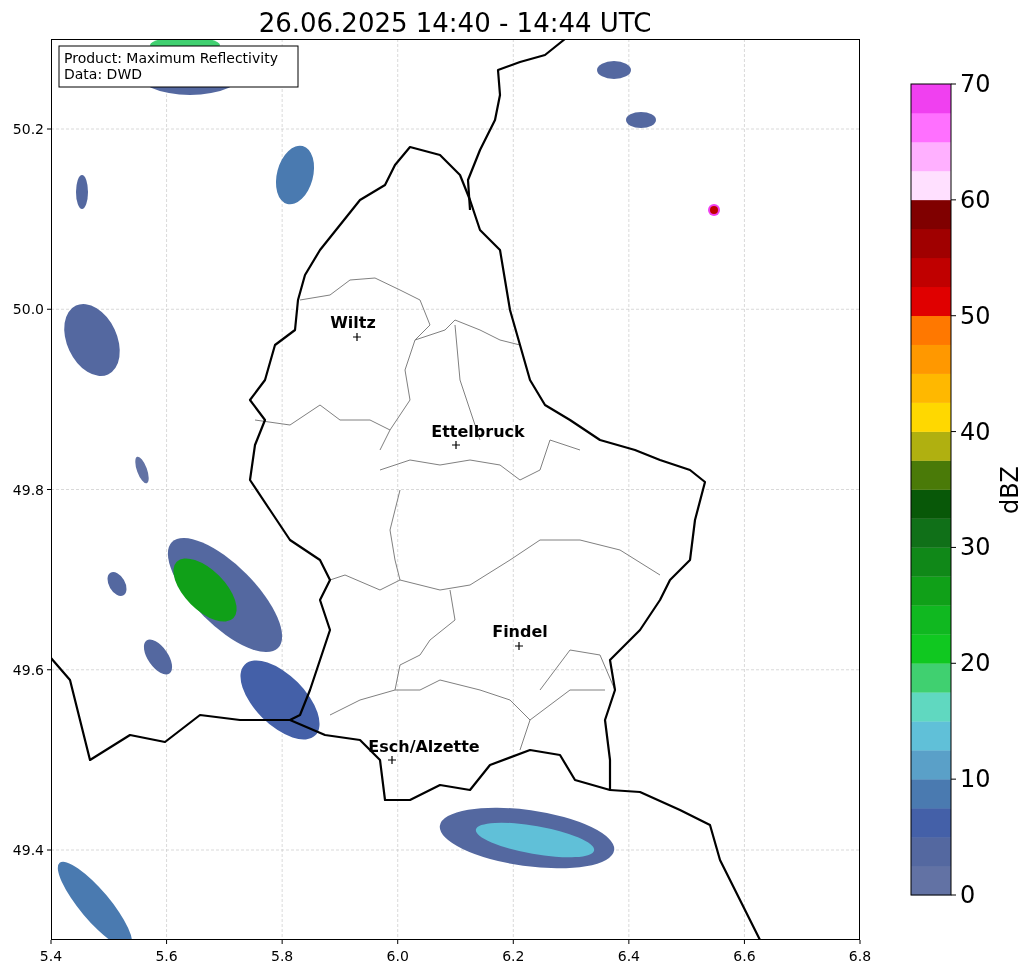 This screenshot has height=973, width=1029. Describe the element at coordinates (28, 129) in the screenshot. I see `y-tick-label: 50.2` at that location.